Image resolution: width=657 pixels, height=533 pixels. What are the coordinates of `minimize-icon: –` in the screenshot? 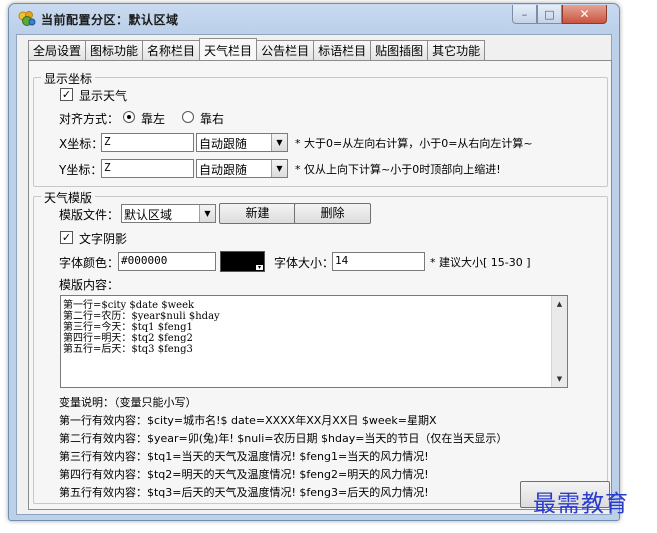 It's located at (524, 14).